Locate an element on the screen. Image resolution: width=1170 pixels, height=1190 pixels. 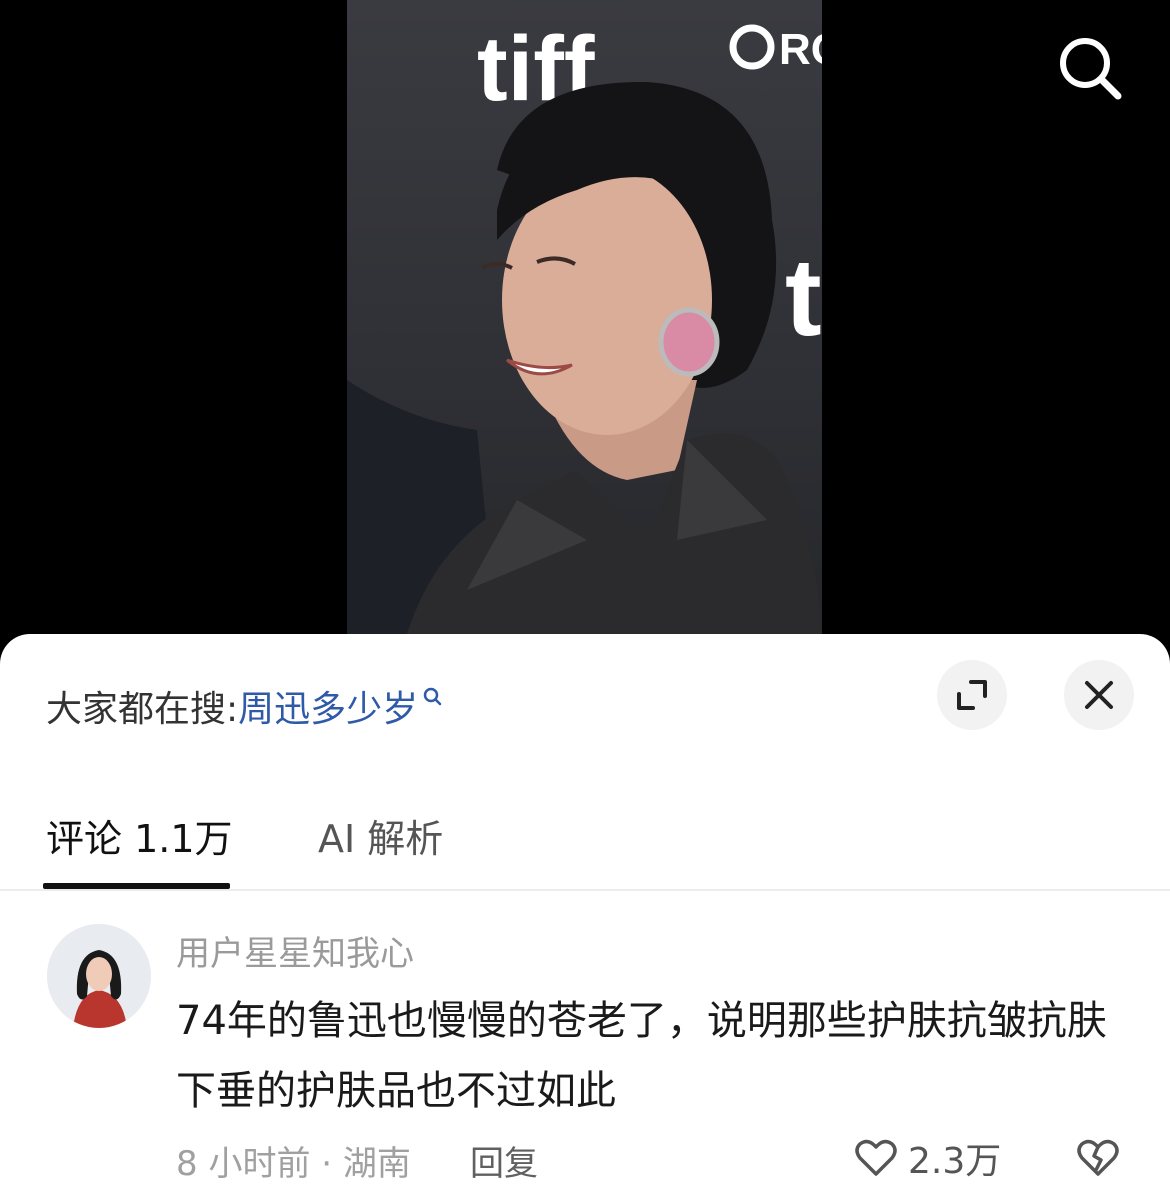
sponsor-logo-mark is located at coordinates (752, 47).